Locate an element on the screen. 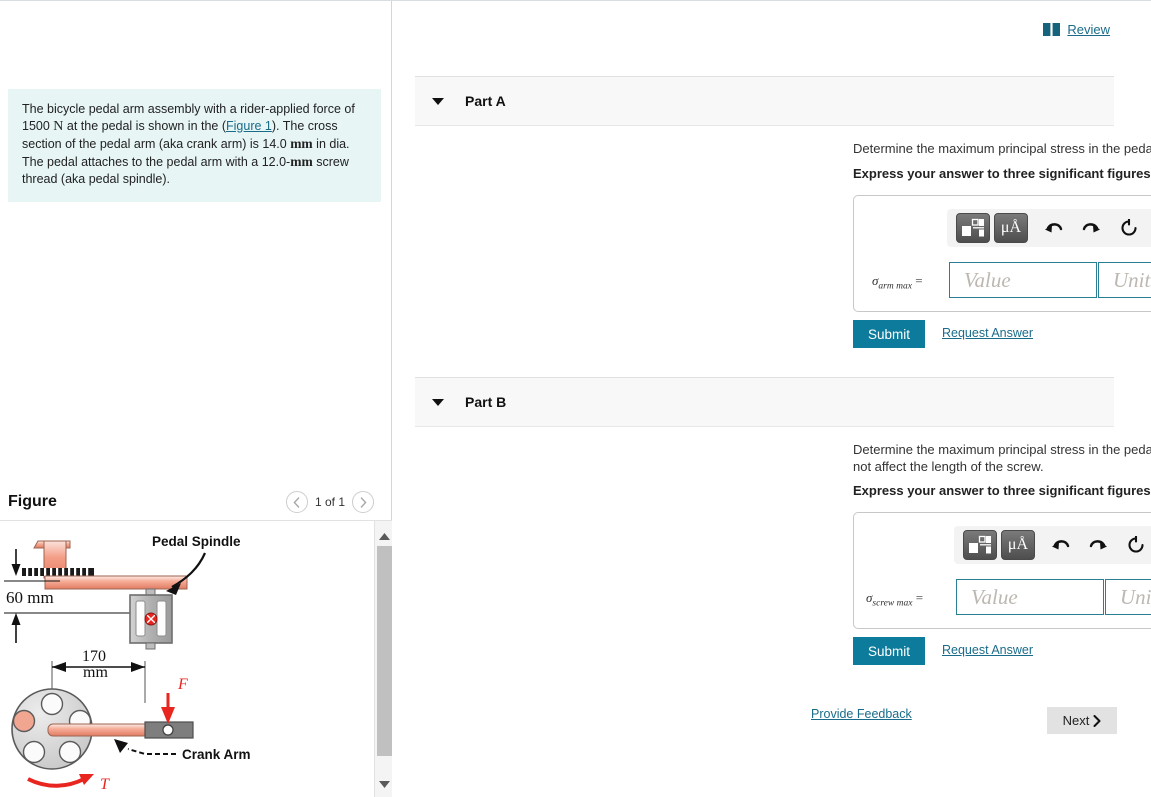  scrollbar-thumb is located at coordinates (384, 651).